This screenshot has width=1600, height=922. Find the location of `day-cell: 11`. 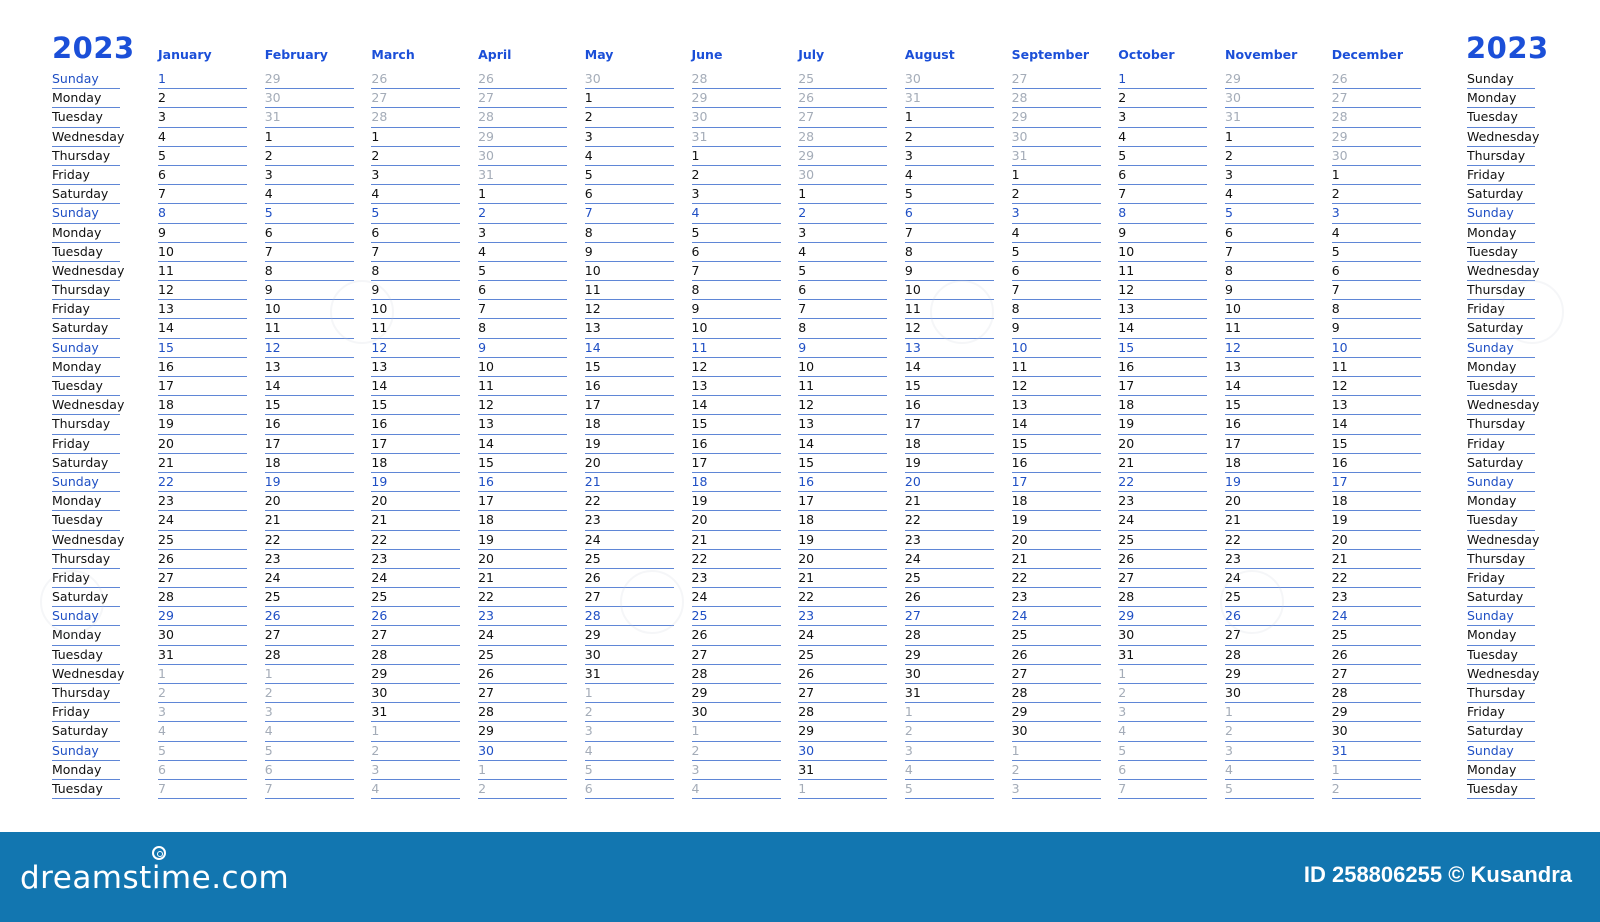

day-cell: 11 is located at coordinates (1163, 272).